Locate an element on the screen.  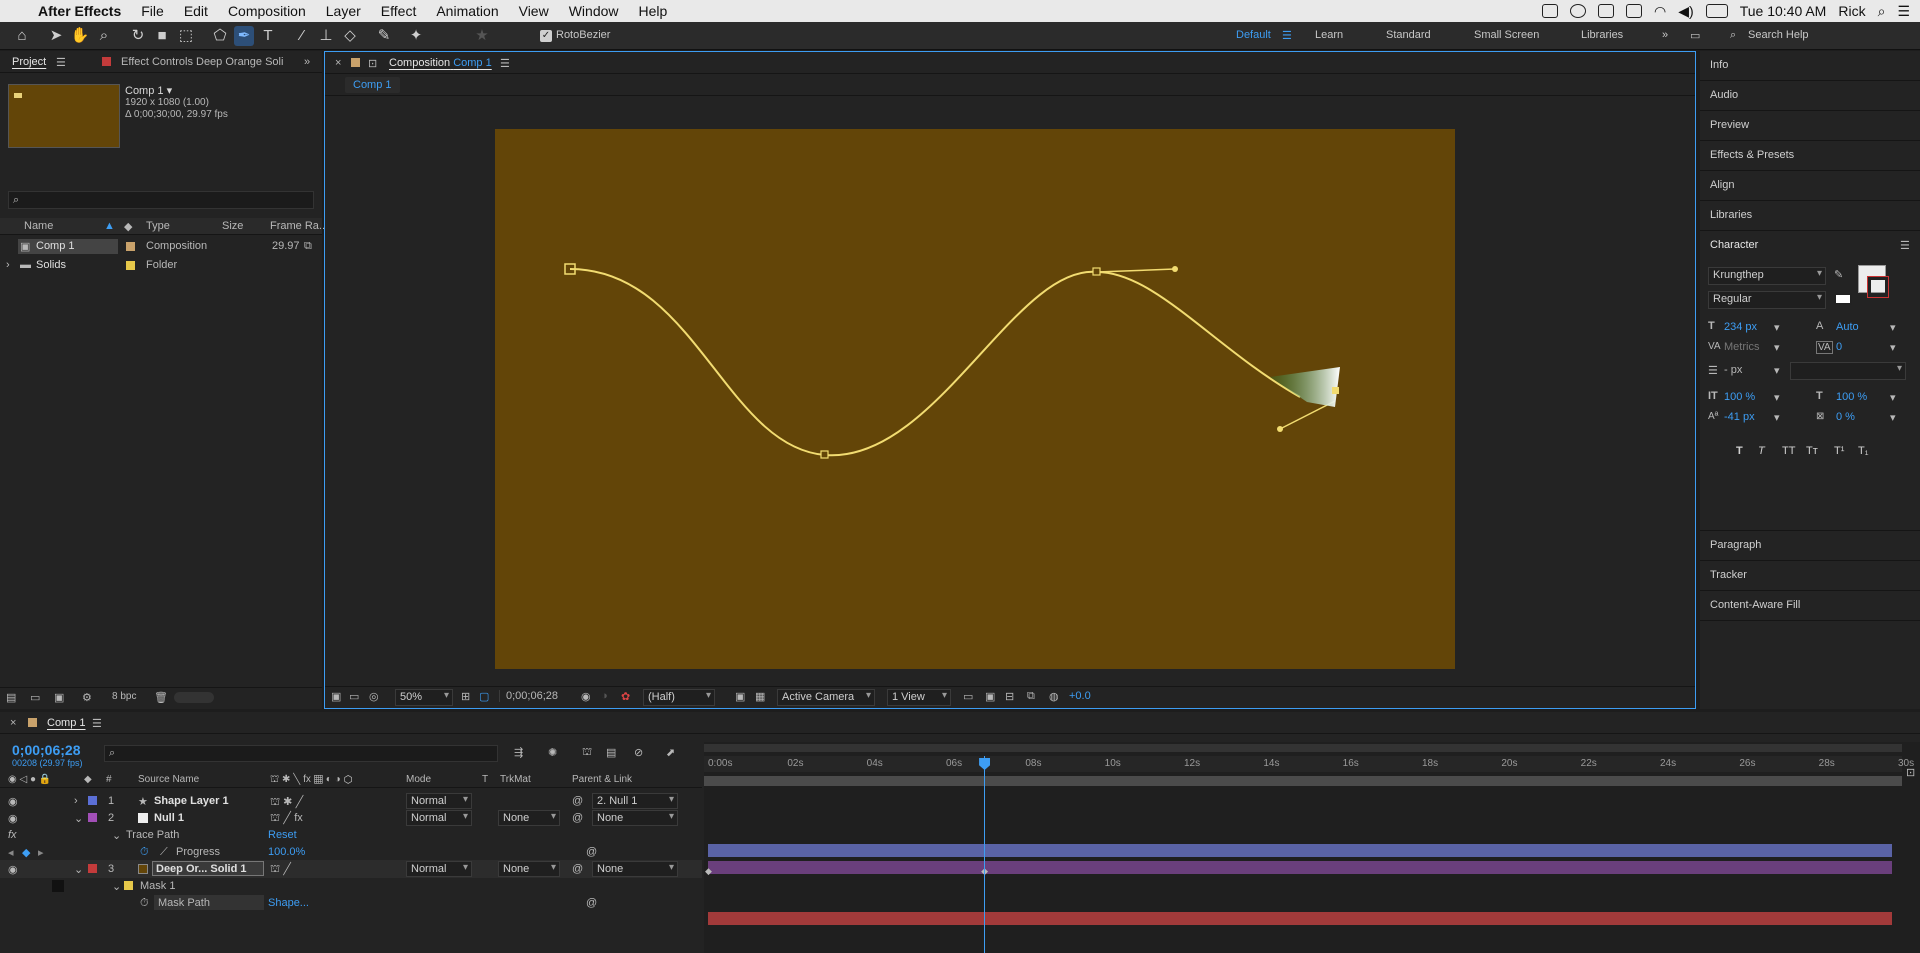
layer-name: Deep Or... Solid 1 is located at coordinates (201, 869).